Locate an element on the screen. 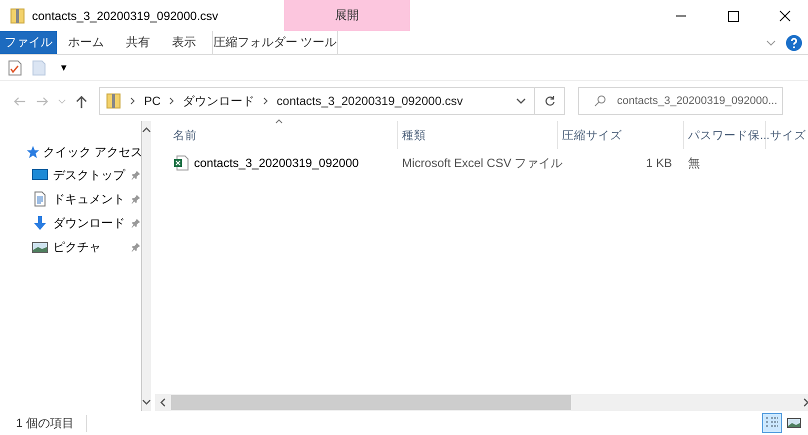 Image resolution: width=808 pixels, height=435 pixels. vertical-scrollbar is located at coordinates (146, 266).